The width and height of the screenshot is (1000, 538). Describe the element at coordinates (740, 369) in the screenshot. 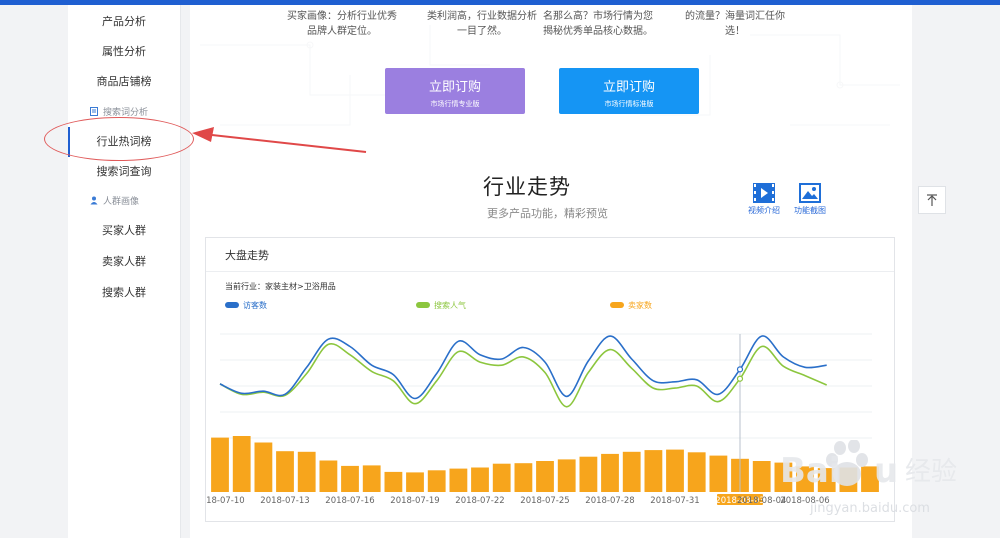

I see `hover-point-visitors` at that location.